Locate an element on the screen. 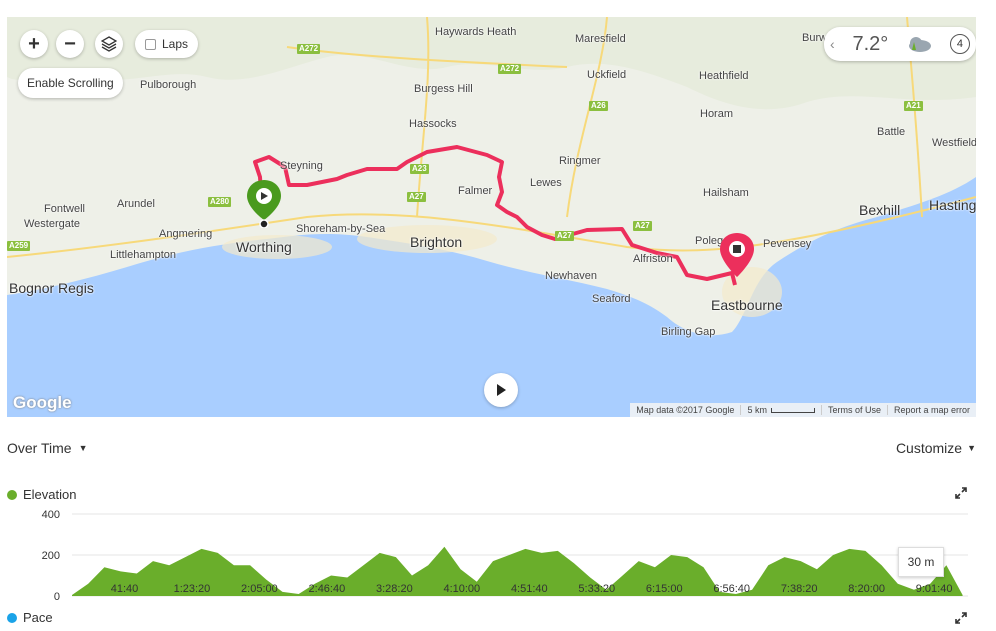 This screenshot has width=996, height=631. place-label: Arundel is located at coordinates (136, 204).